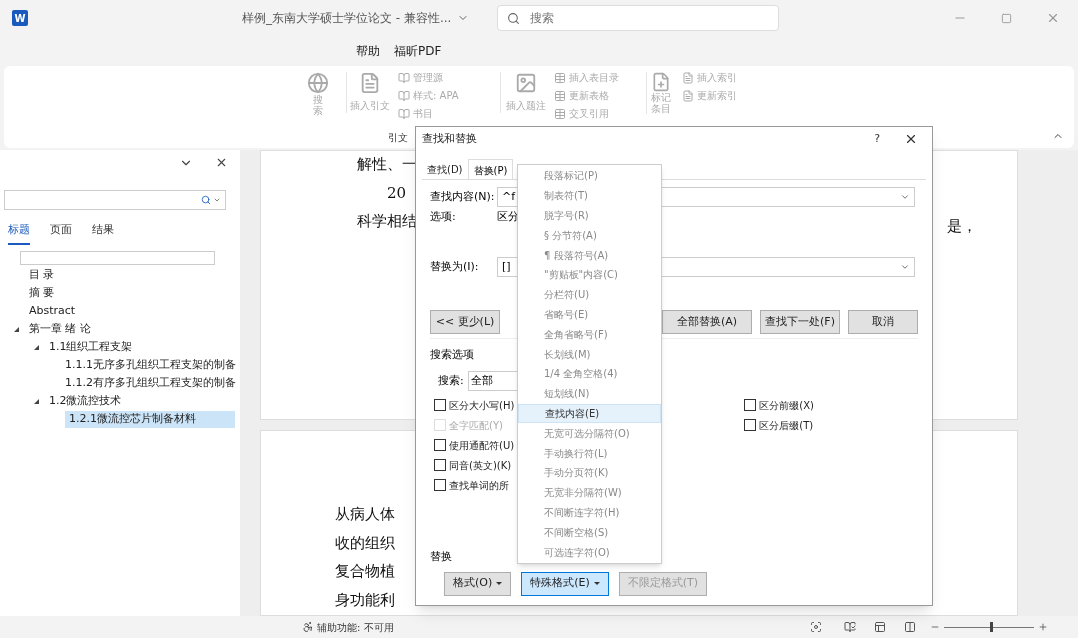  I want to click on search-field: 搜索, so click(638, 18).